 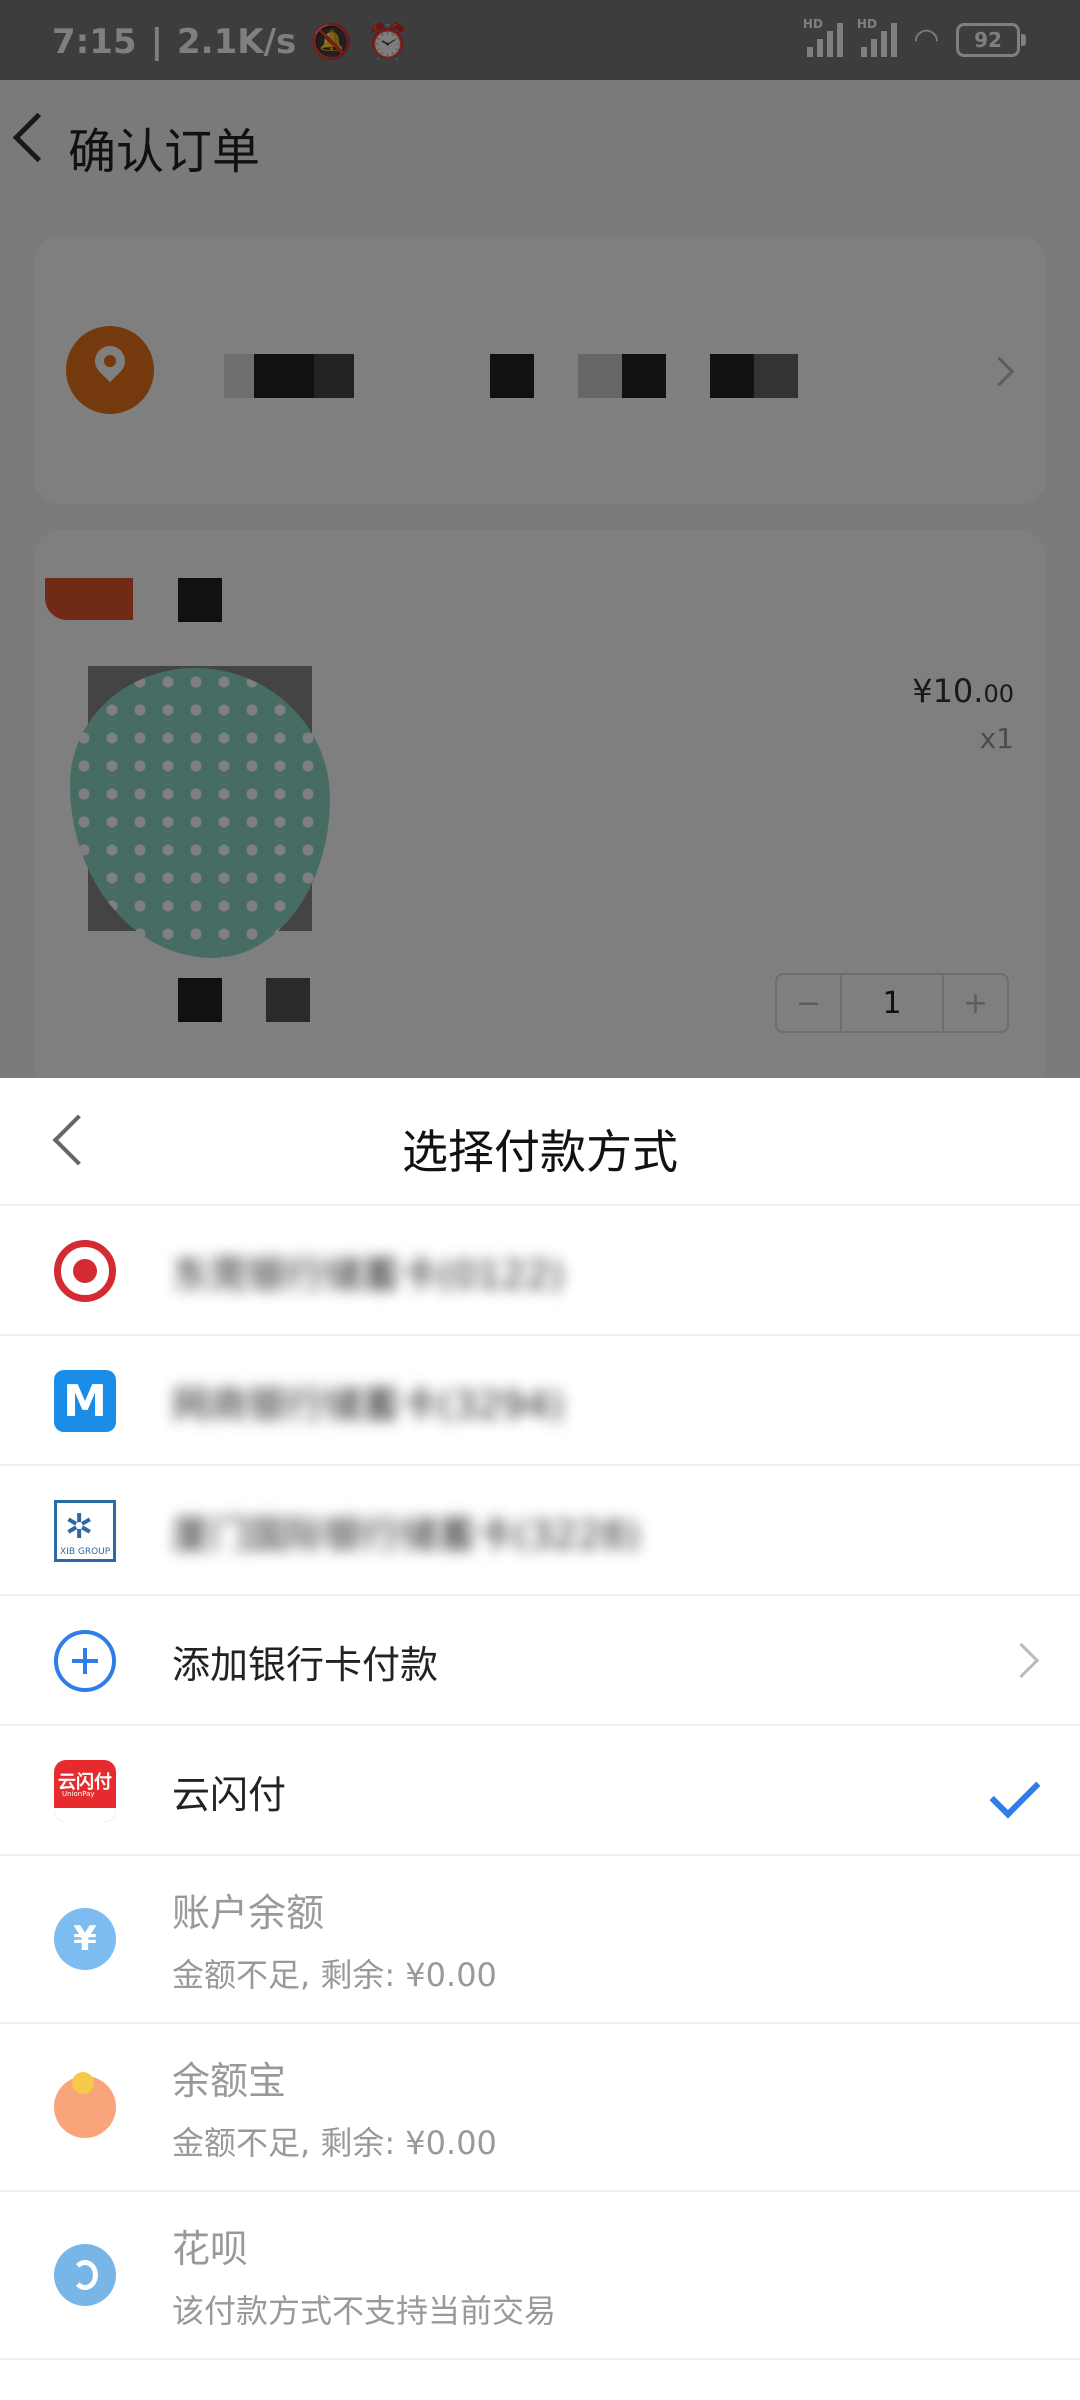 I want to click on option-label: 添加银行卡付款, so click(x=305, y=1665).